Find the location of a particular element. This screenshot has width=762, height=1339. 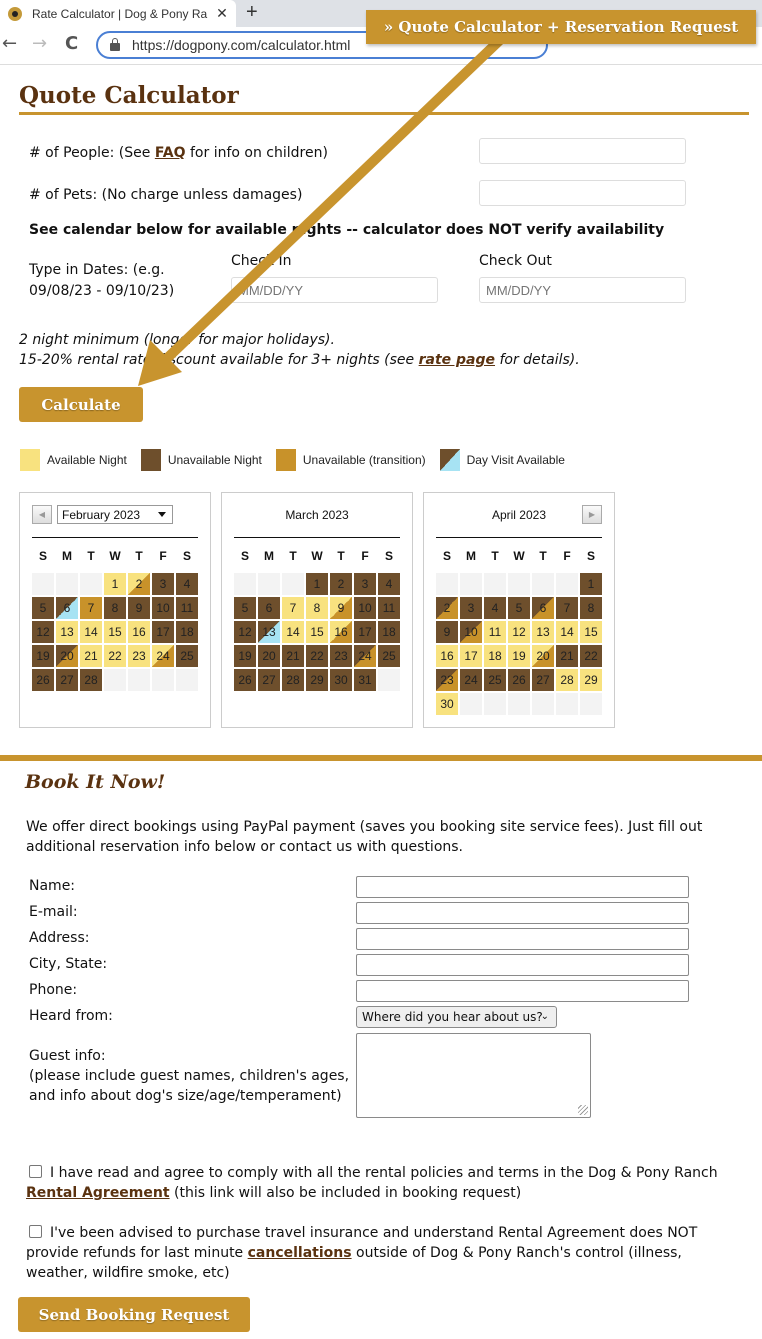

calendar-day-unavail-trans: 23 is located at coordinates (447, 680).